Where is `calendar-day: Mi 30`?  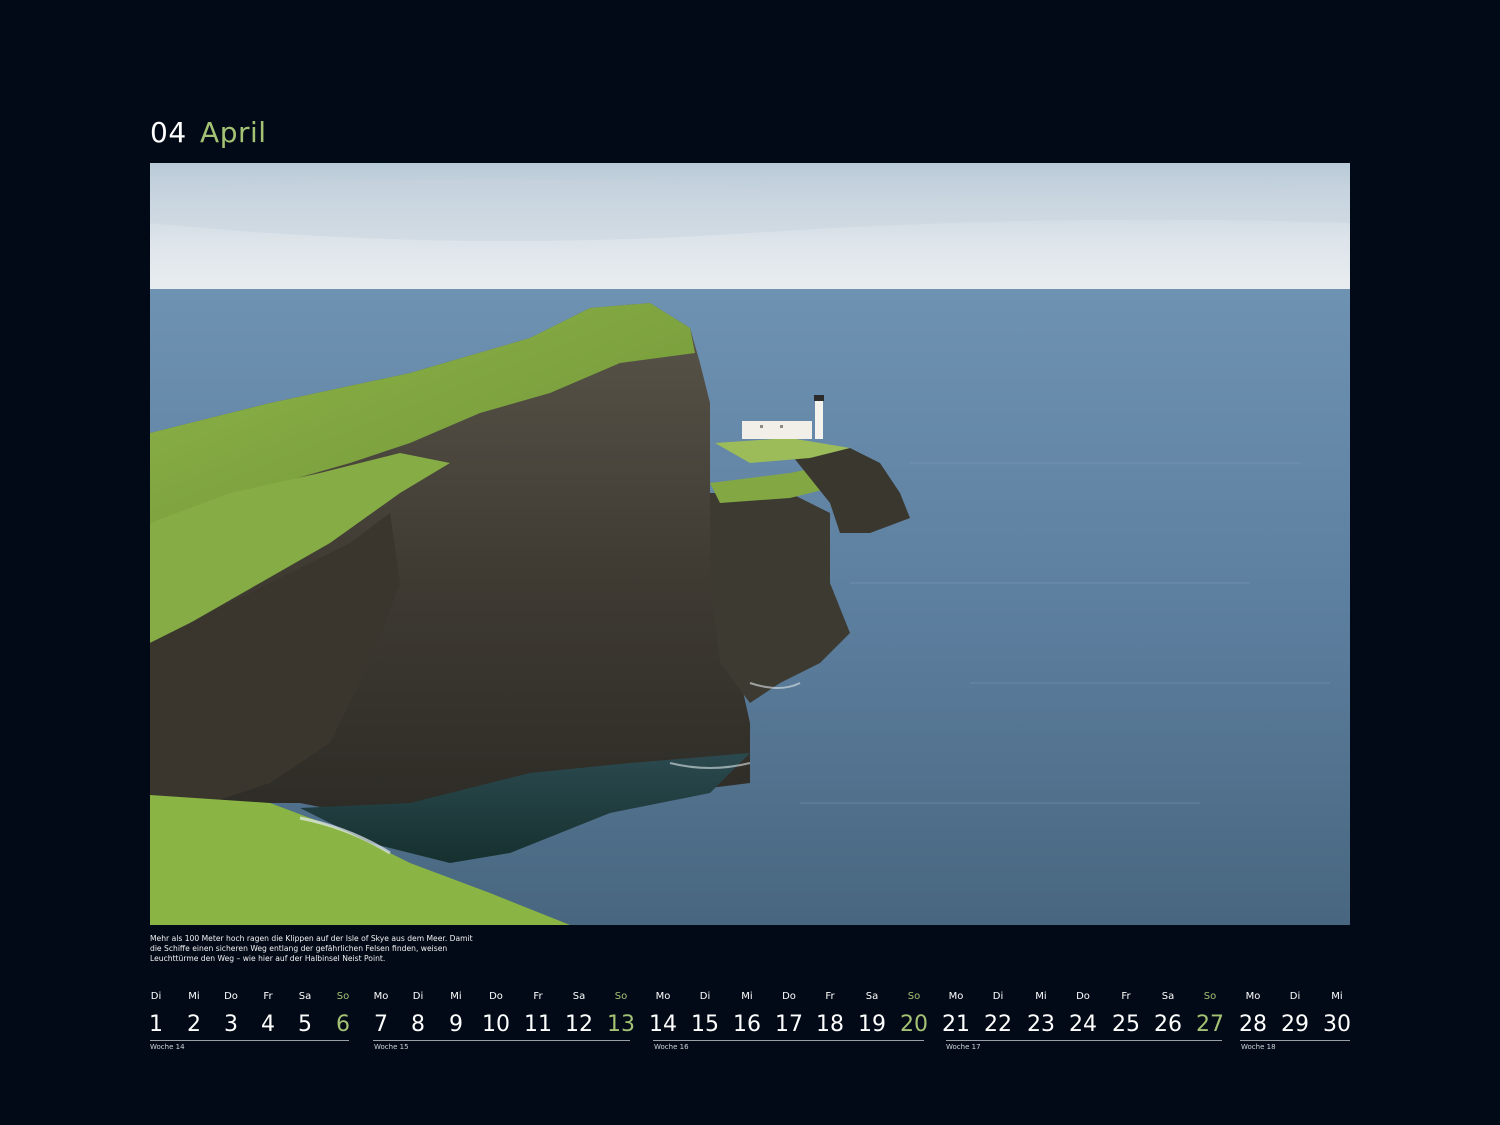 calendar-day: Mi 30 is located at coordinates (1337, 1014).